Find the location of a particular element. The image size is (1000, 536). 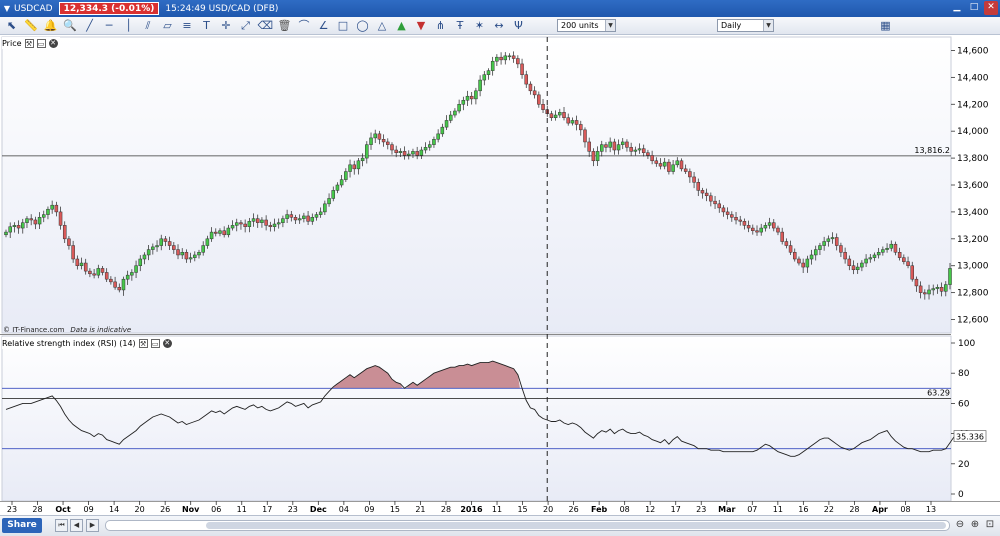

scrollbar is located at coordinates (527, 525).